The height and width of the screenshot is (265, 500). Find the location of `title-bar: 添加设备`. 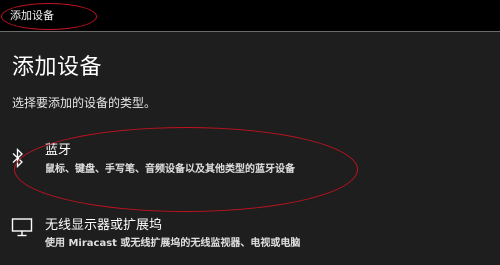

title-bar: 添加设备 is located at coordinates (250, 16).